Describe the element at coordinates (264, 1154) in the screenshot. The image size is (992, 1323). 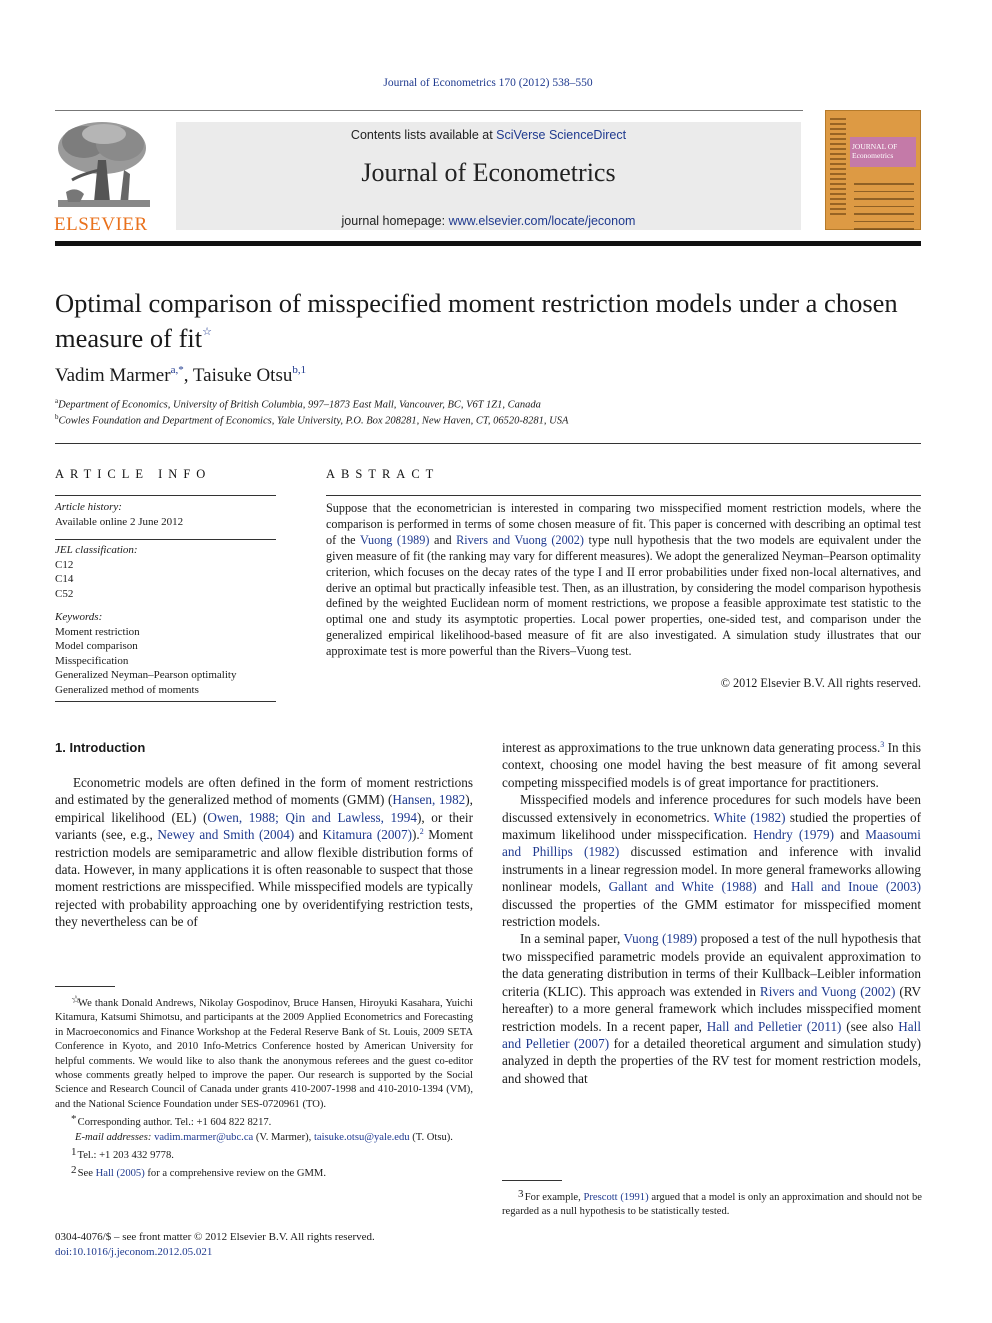
I see `footnote-1: 1 Tel.: +1 203 432 9778.` at that location.